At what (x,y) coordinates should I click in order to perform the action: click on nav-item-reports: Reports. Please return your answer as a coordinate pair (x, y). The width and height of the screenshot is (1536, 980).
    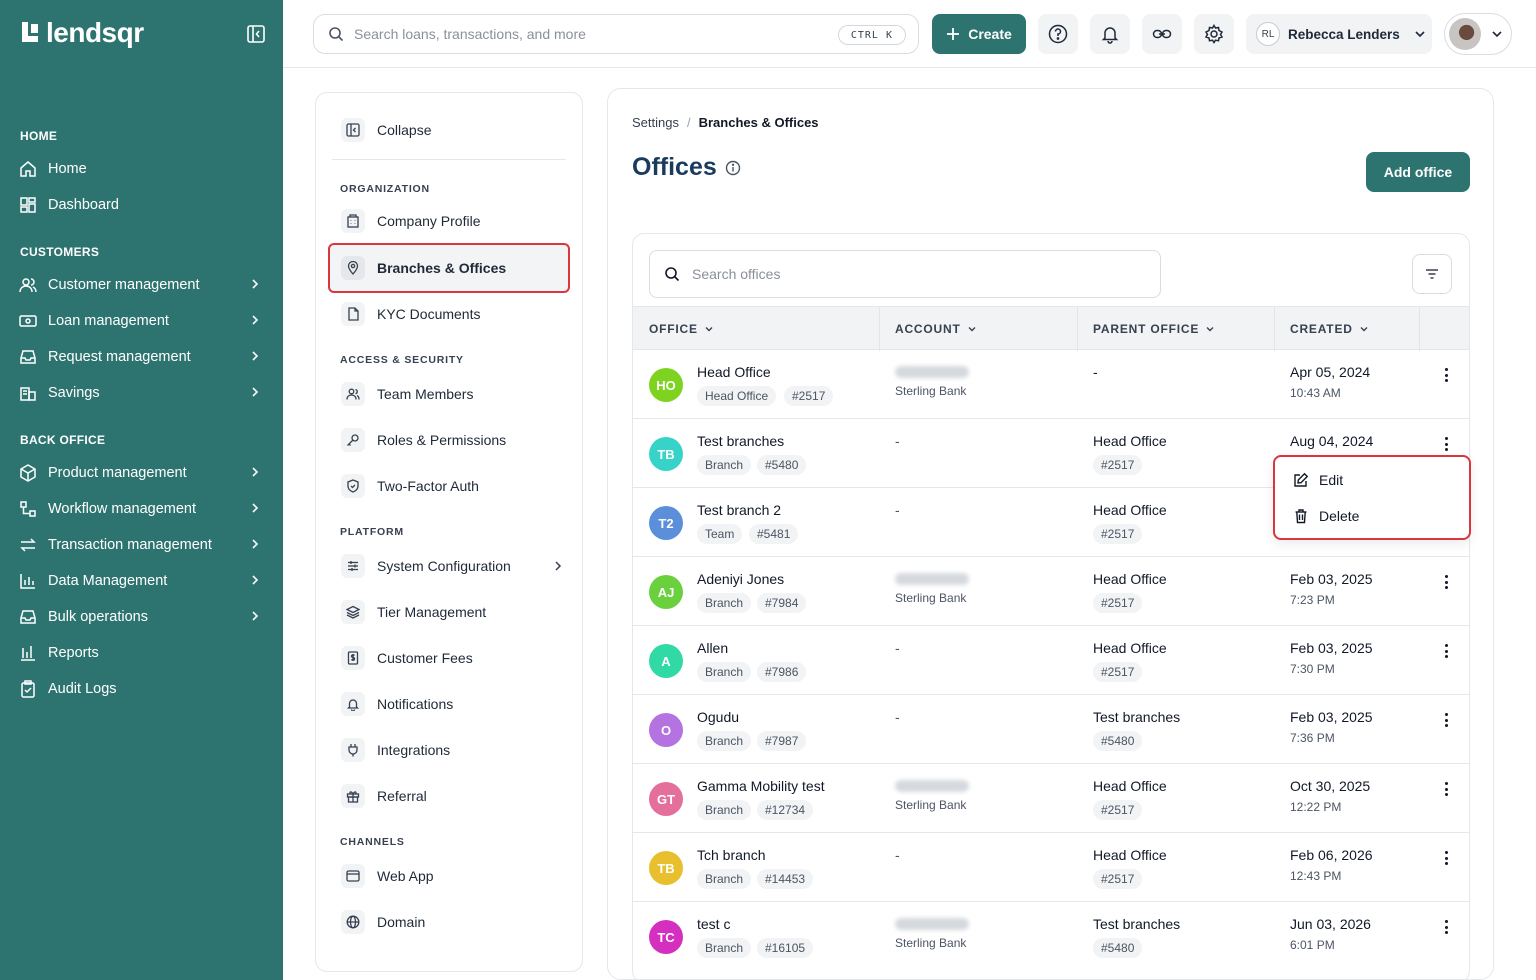
    Looking at the image, I should click on (143, 653).